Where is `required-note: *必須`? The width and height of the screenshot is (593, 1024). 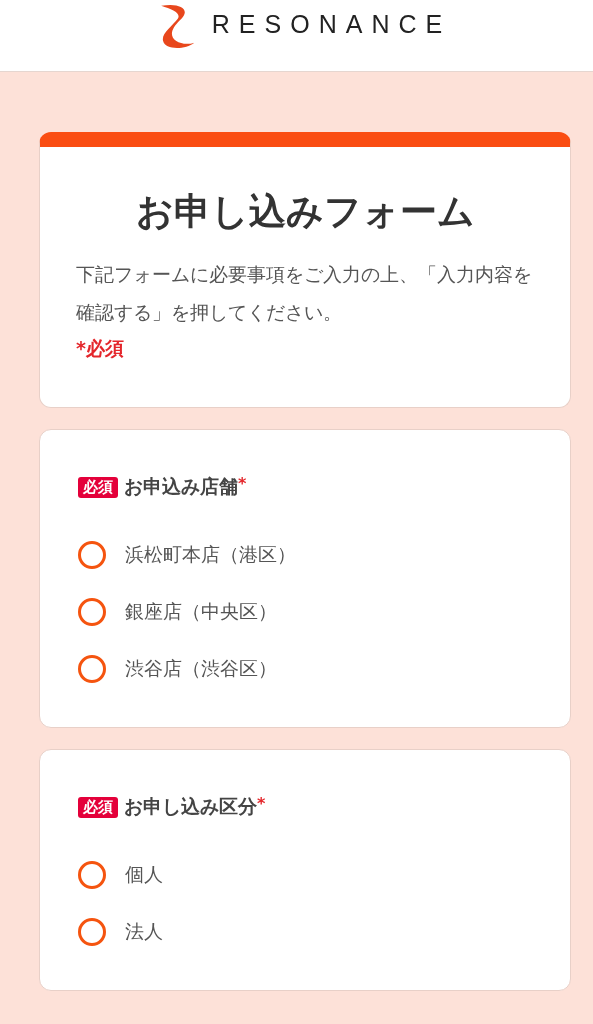
required-note: *必須 is located at coordinates (100, 348).